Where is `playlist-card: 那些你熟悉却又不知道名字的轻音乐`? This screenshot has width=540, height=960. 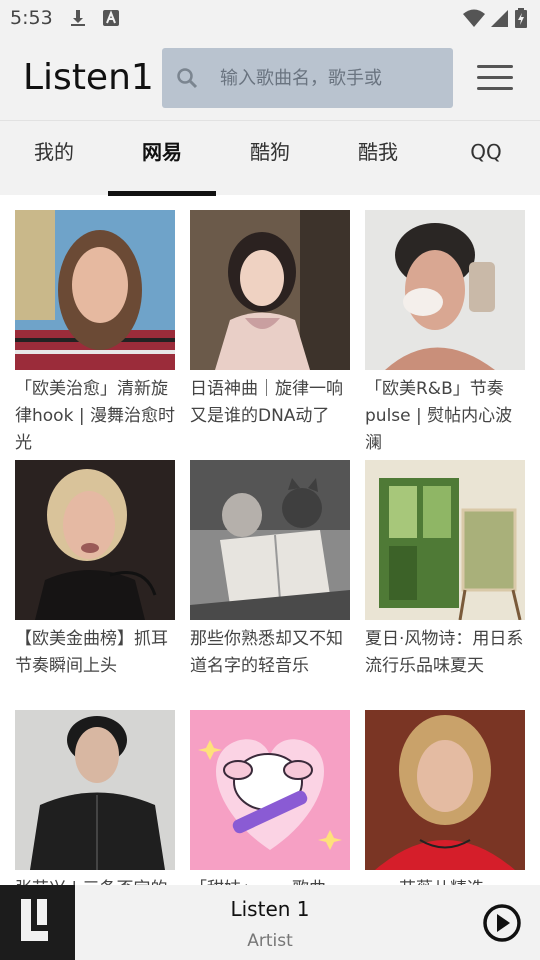 playlist-card: 那些你熟悉却又不知道名字的轻音乐 is located at coordinates (270, 583).